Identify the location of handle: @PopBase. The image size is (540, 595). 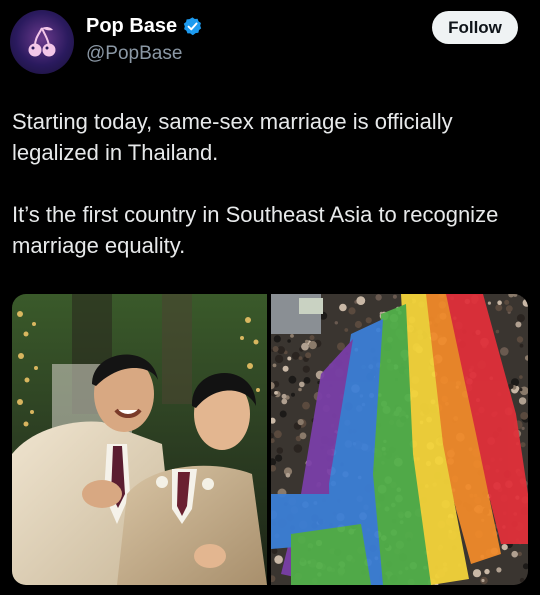
(134, 54).